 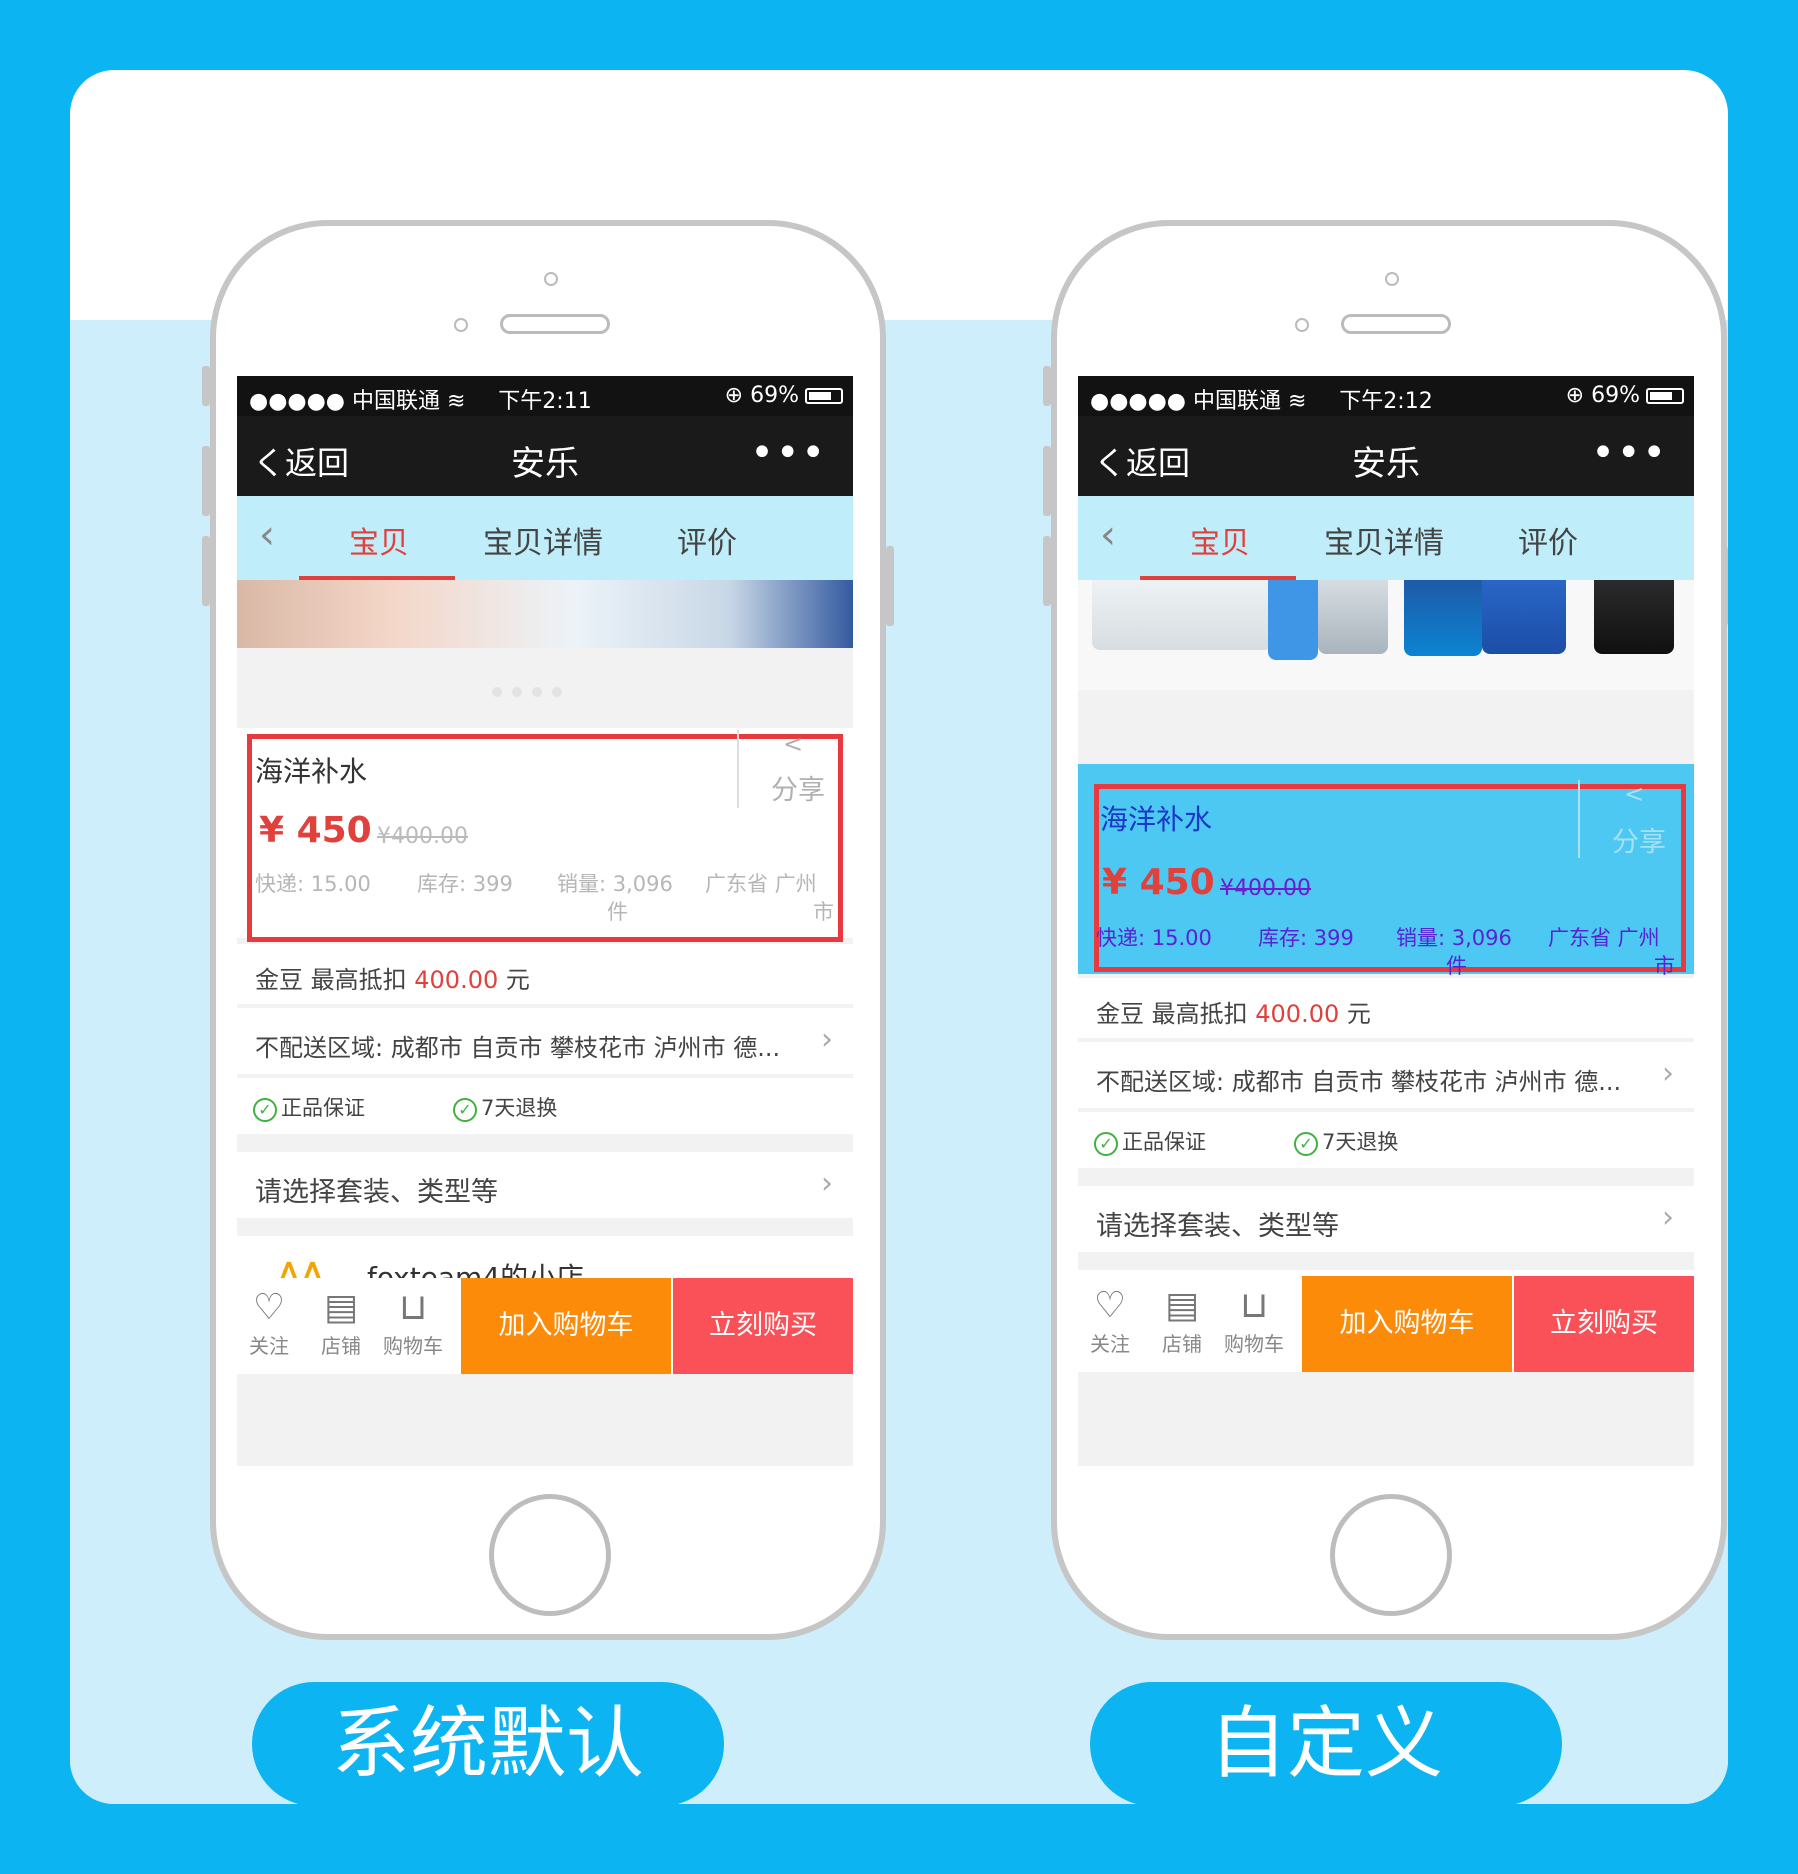 I want to click on heart-icon: ♡, so click(x=1110, y=1305).